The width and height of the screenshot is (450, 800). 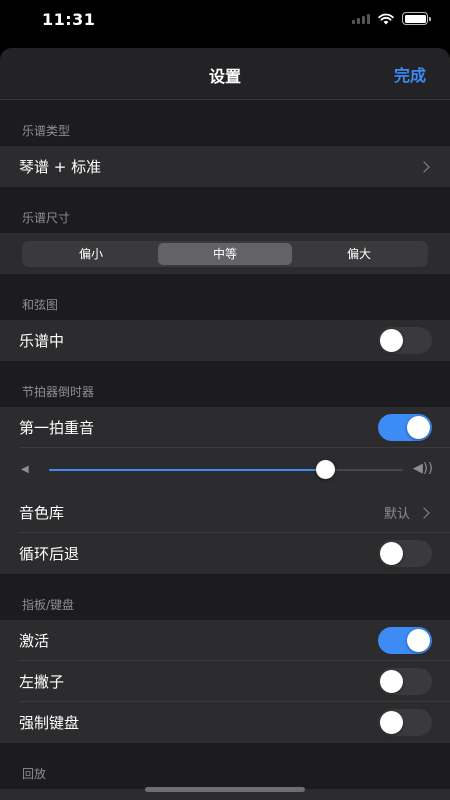 I want to click on loop-back-toggle, so click(x=405, y=553).